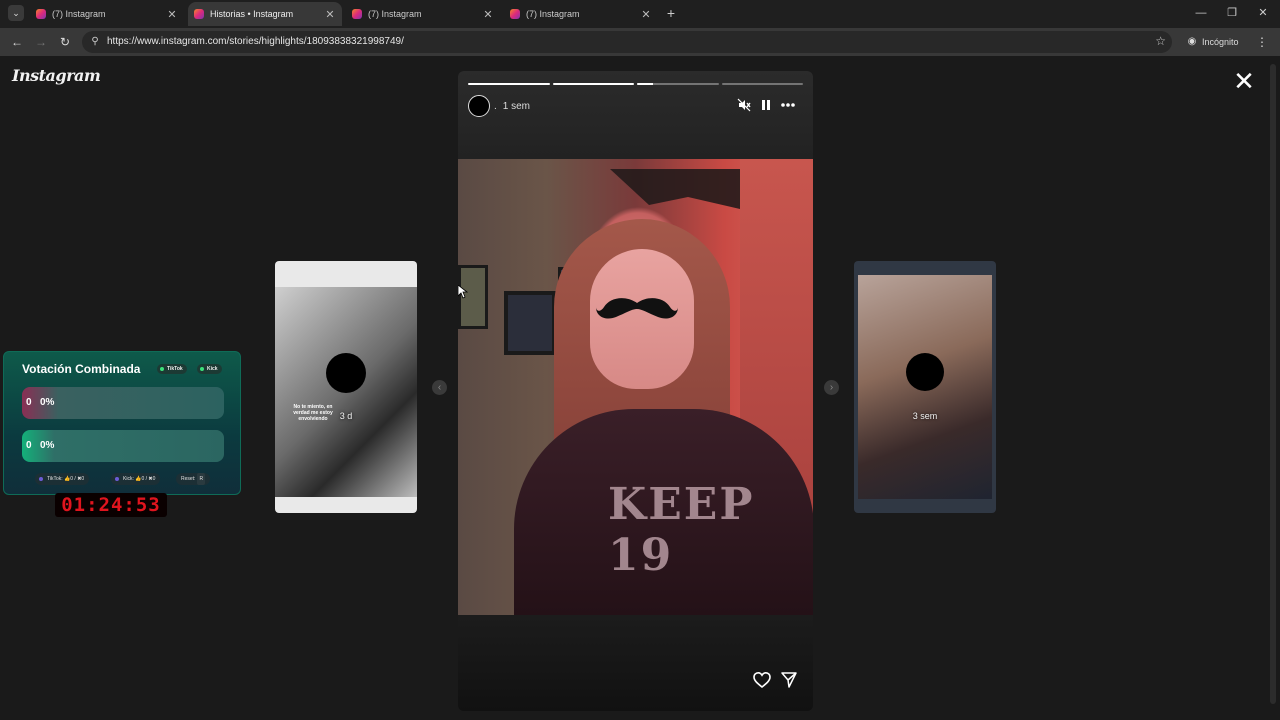  I want to click on kick-stats: Kick: 👍0 / ✖0, so click(136, 479).